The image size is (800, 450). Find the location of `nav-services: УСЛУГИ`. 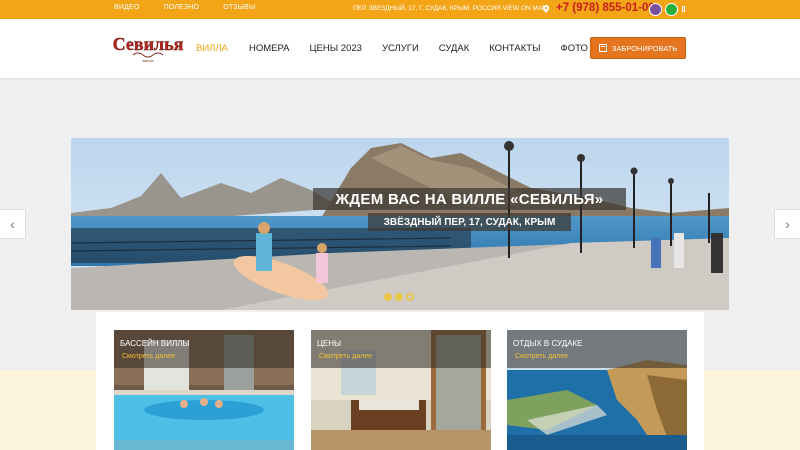

nav-services: УСЛУГИ is located at coordinates (400, 48).